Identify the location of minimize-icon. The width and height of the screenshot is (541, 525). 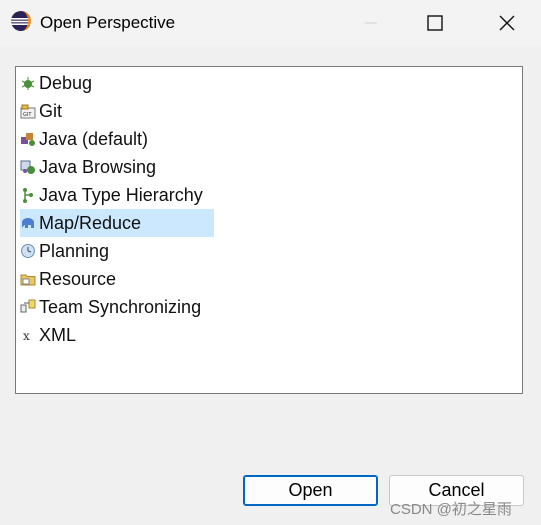
(371, 23).